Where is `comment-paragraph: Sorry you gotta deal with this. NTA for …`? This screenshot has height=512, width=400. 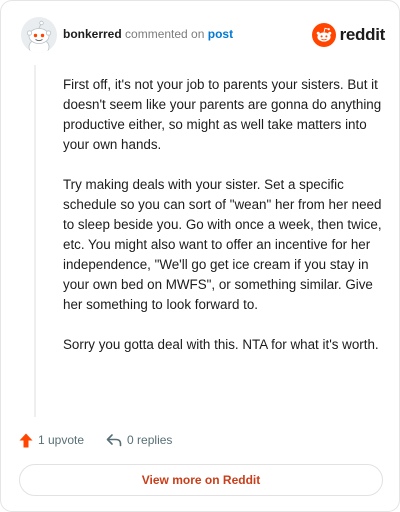
comment-paragraph: Sorry you gotta deal with this. NTA for … is located at coordinates (221, 344).